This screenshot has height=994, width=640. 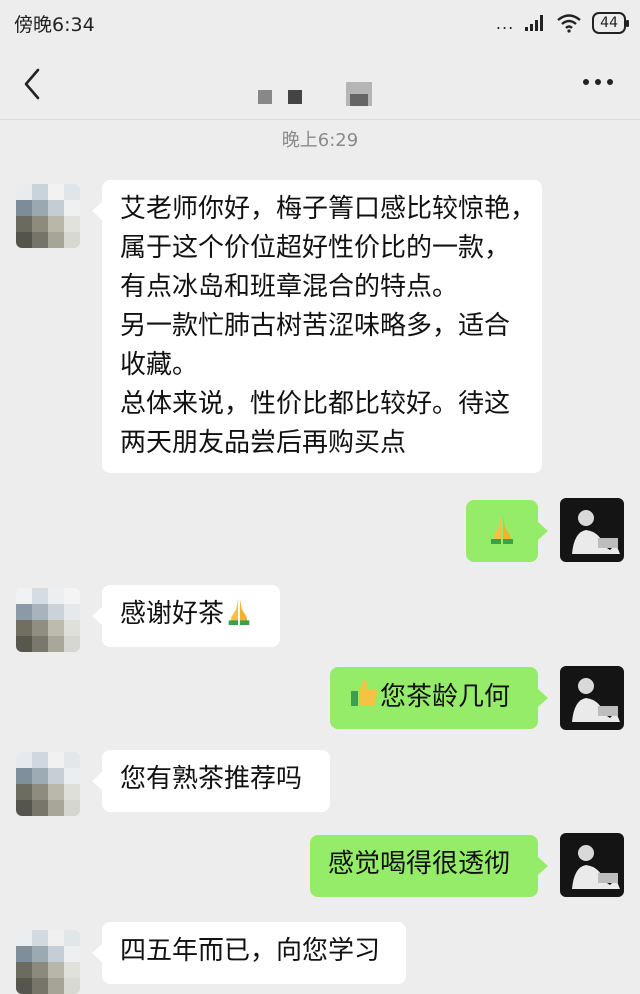 I want to click on message-text: 感觉喝得很透彻, so click(x=419, y=864).